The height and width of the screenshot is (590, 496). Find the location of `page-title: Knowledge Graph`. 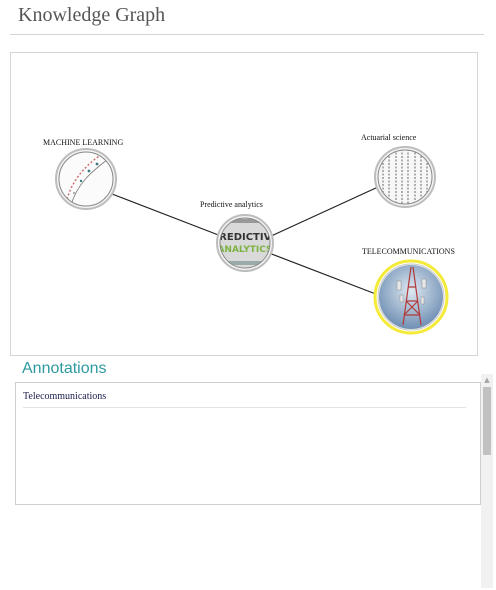

page-title: Knowledge Graph is located at coordinates (92, 15).